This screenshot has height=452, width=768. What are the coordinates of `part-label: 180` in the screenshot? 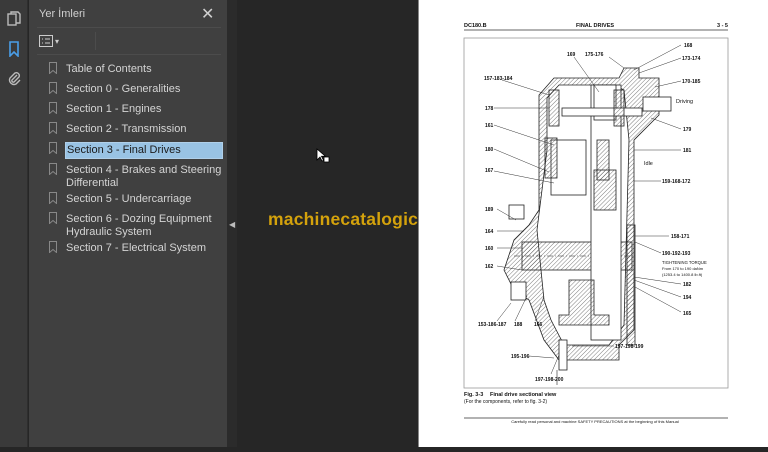 It's located at (489, 150).